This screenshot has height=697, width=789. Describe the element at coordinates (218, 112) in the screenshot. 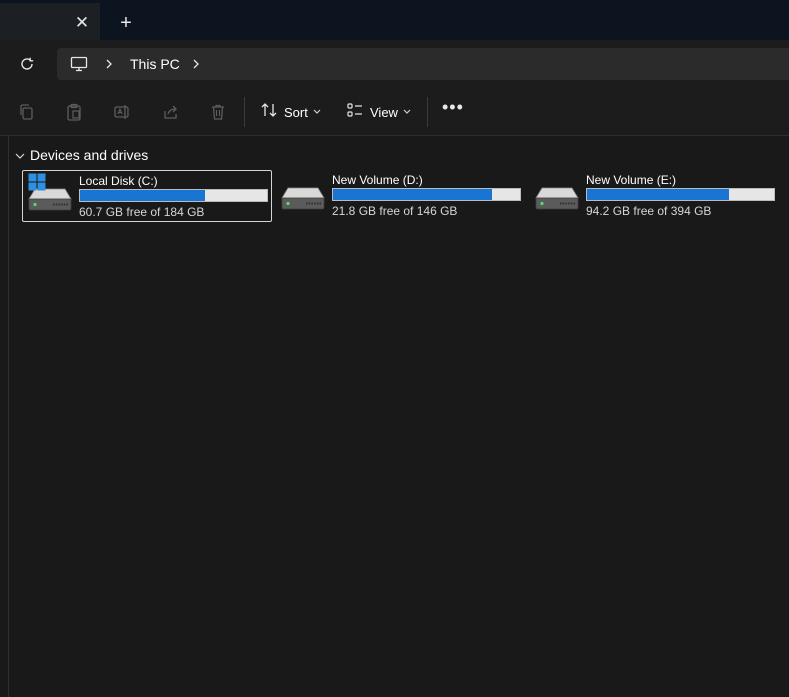

I see `delete-icon` at that location.